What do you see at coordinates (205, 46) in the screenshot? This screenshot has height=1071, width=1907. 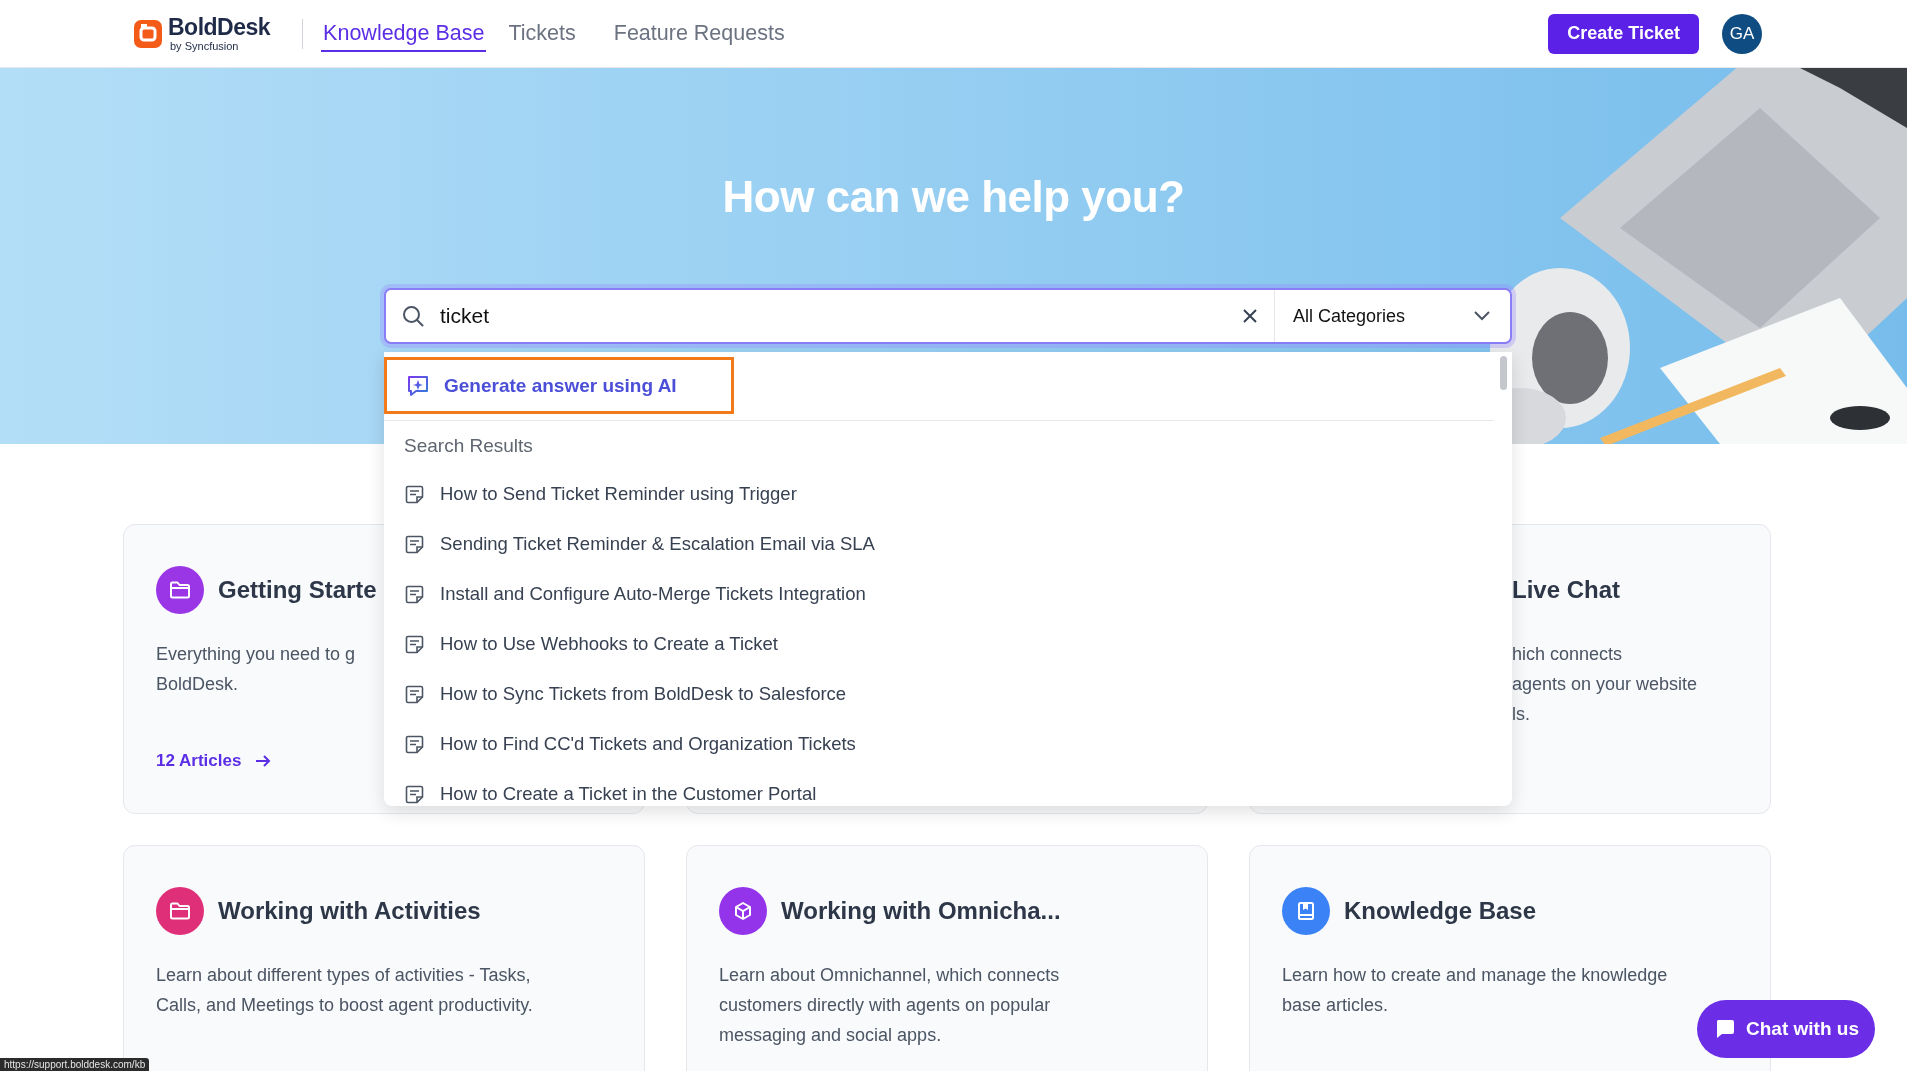 I see `logo-tagline: by Syncfusion` at bounding box center [205, 46].